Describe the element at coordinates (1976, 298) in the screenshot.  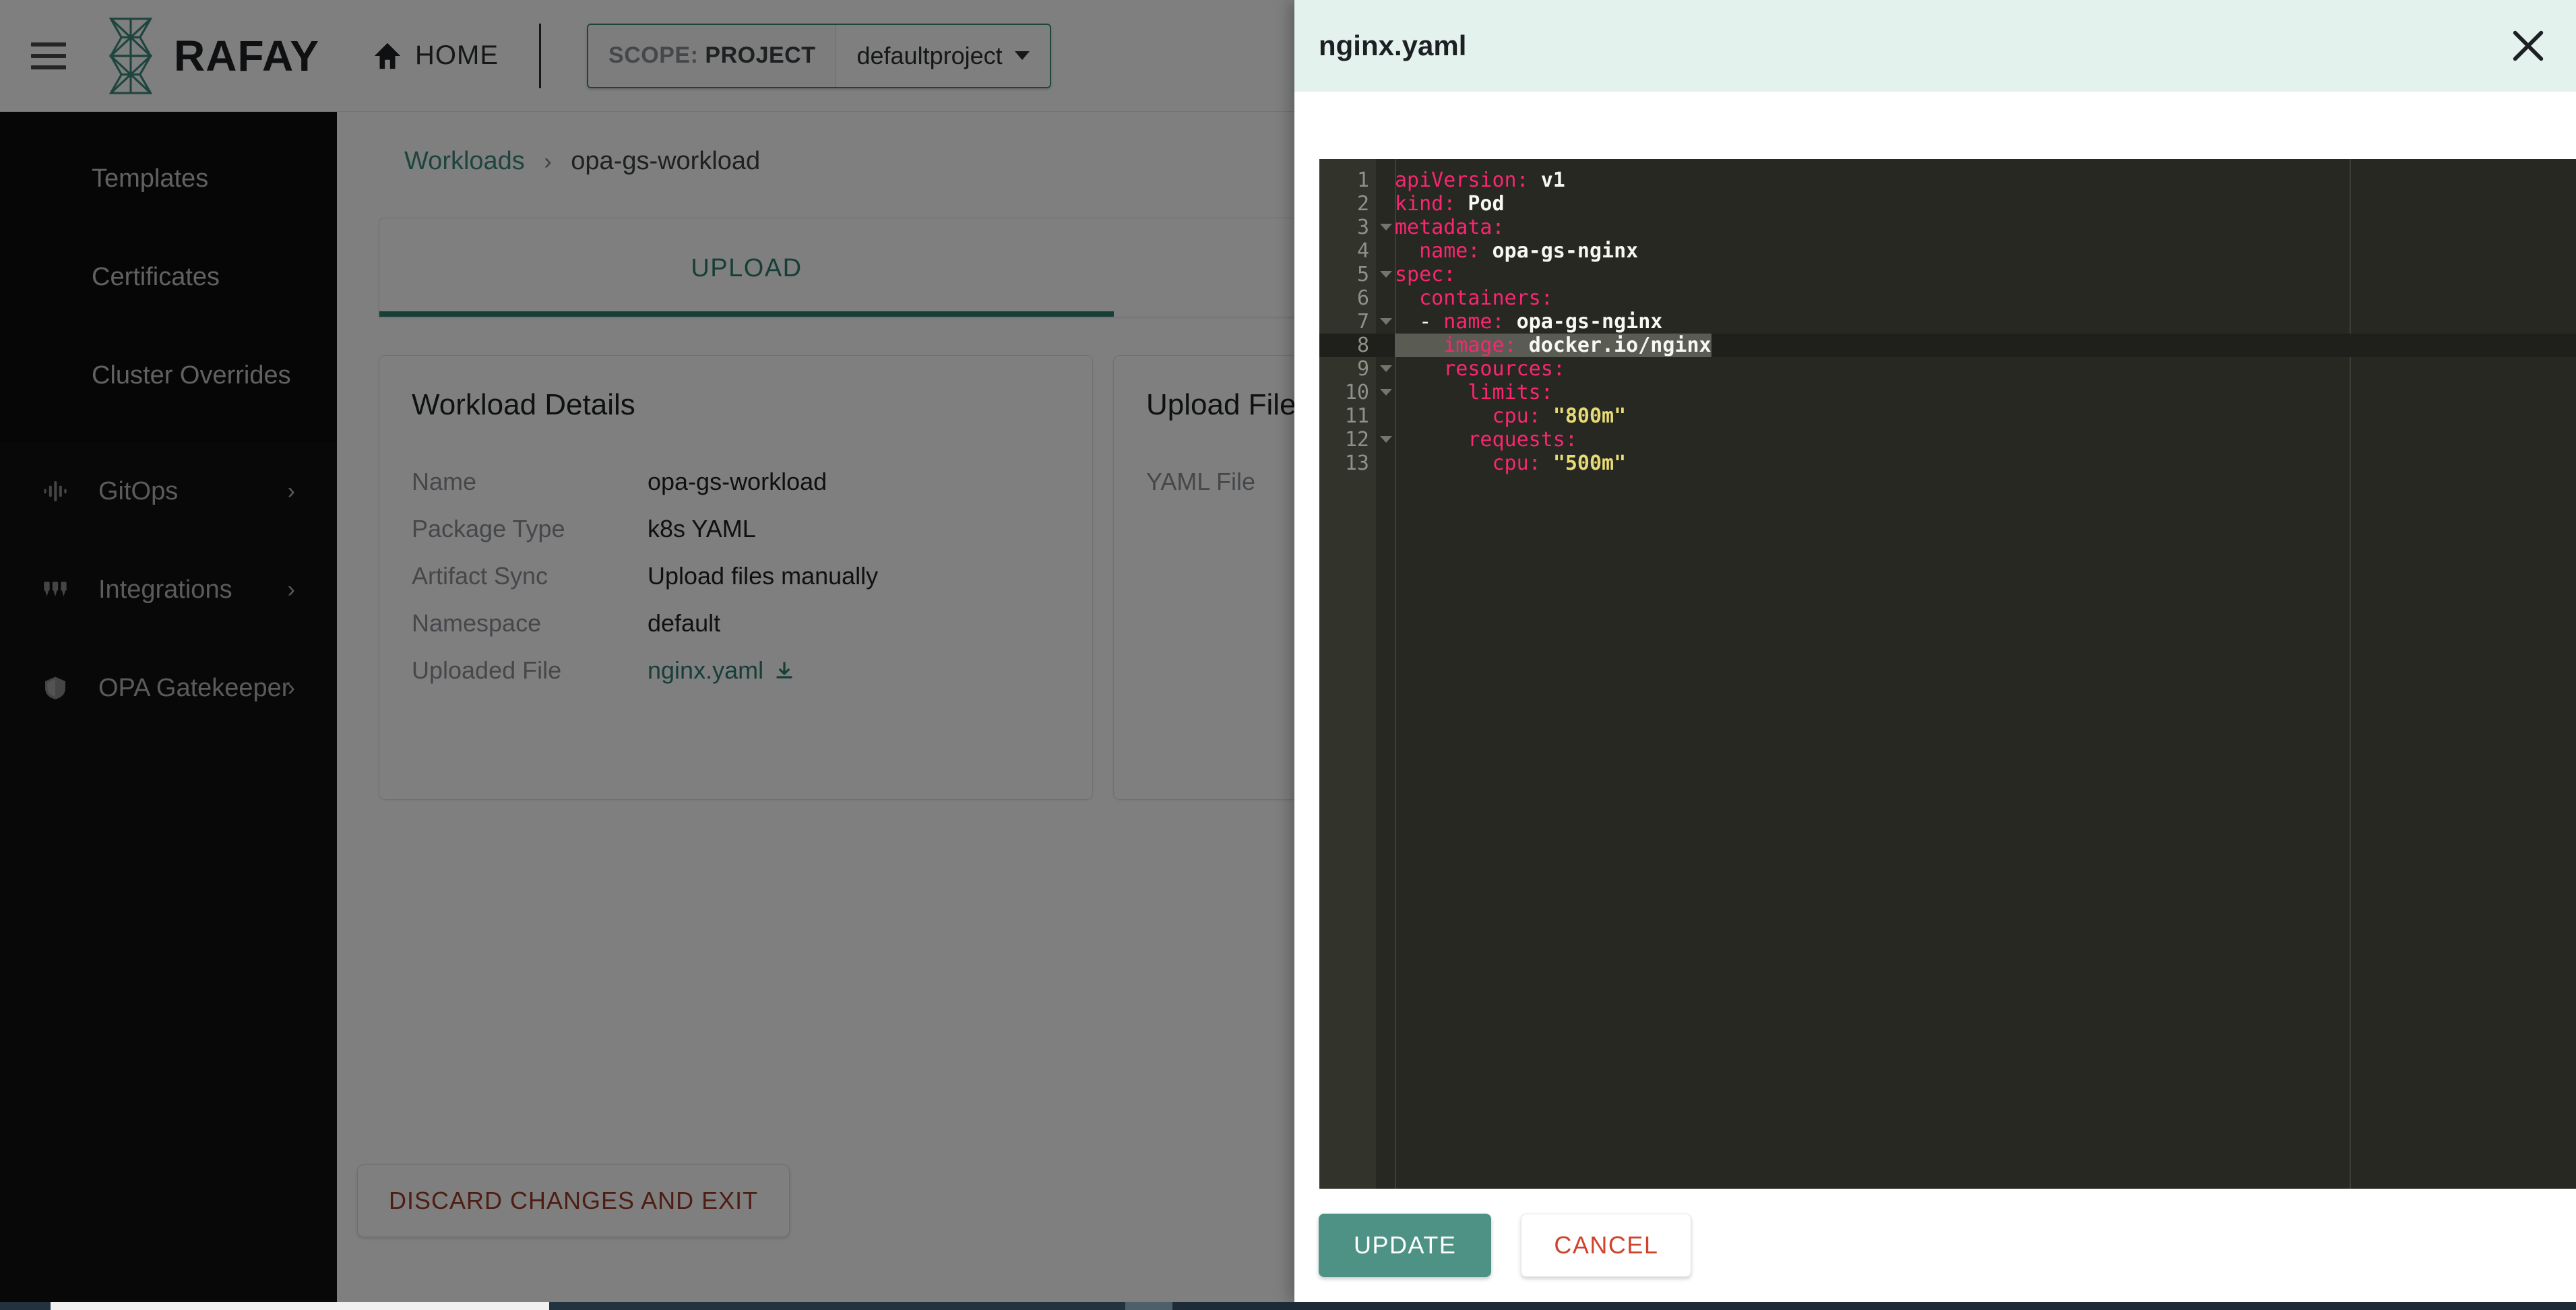
I see `code-line: containers:` at that location.